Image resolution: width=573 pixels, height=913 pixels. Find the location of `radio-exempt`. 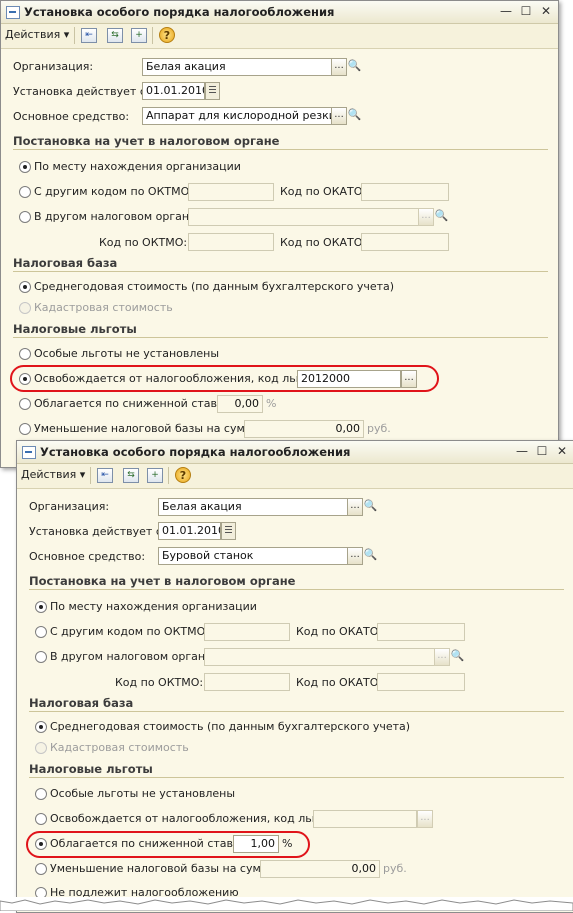

radio-exempt is located at coordinates (41, 819).